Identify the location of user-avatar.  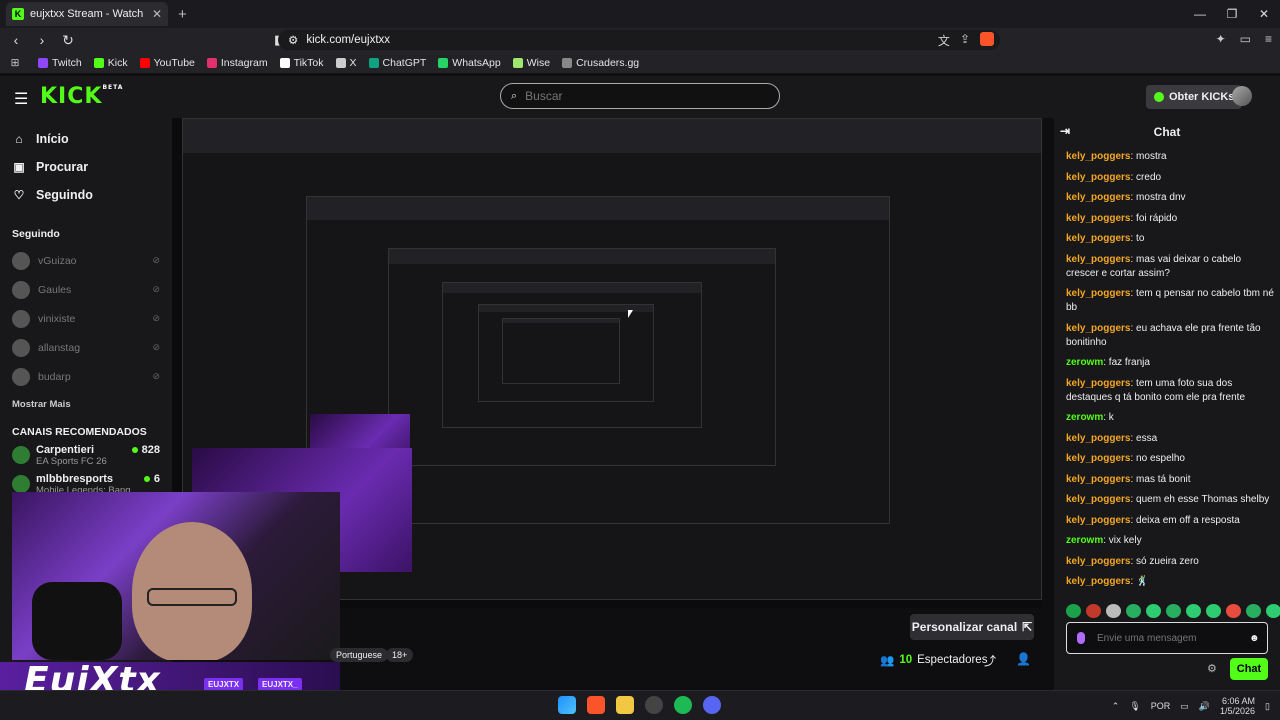
(1242, 96).